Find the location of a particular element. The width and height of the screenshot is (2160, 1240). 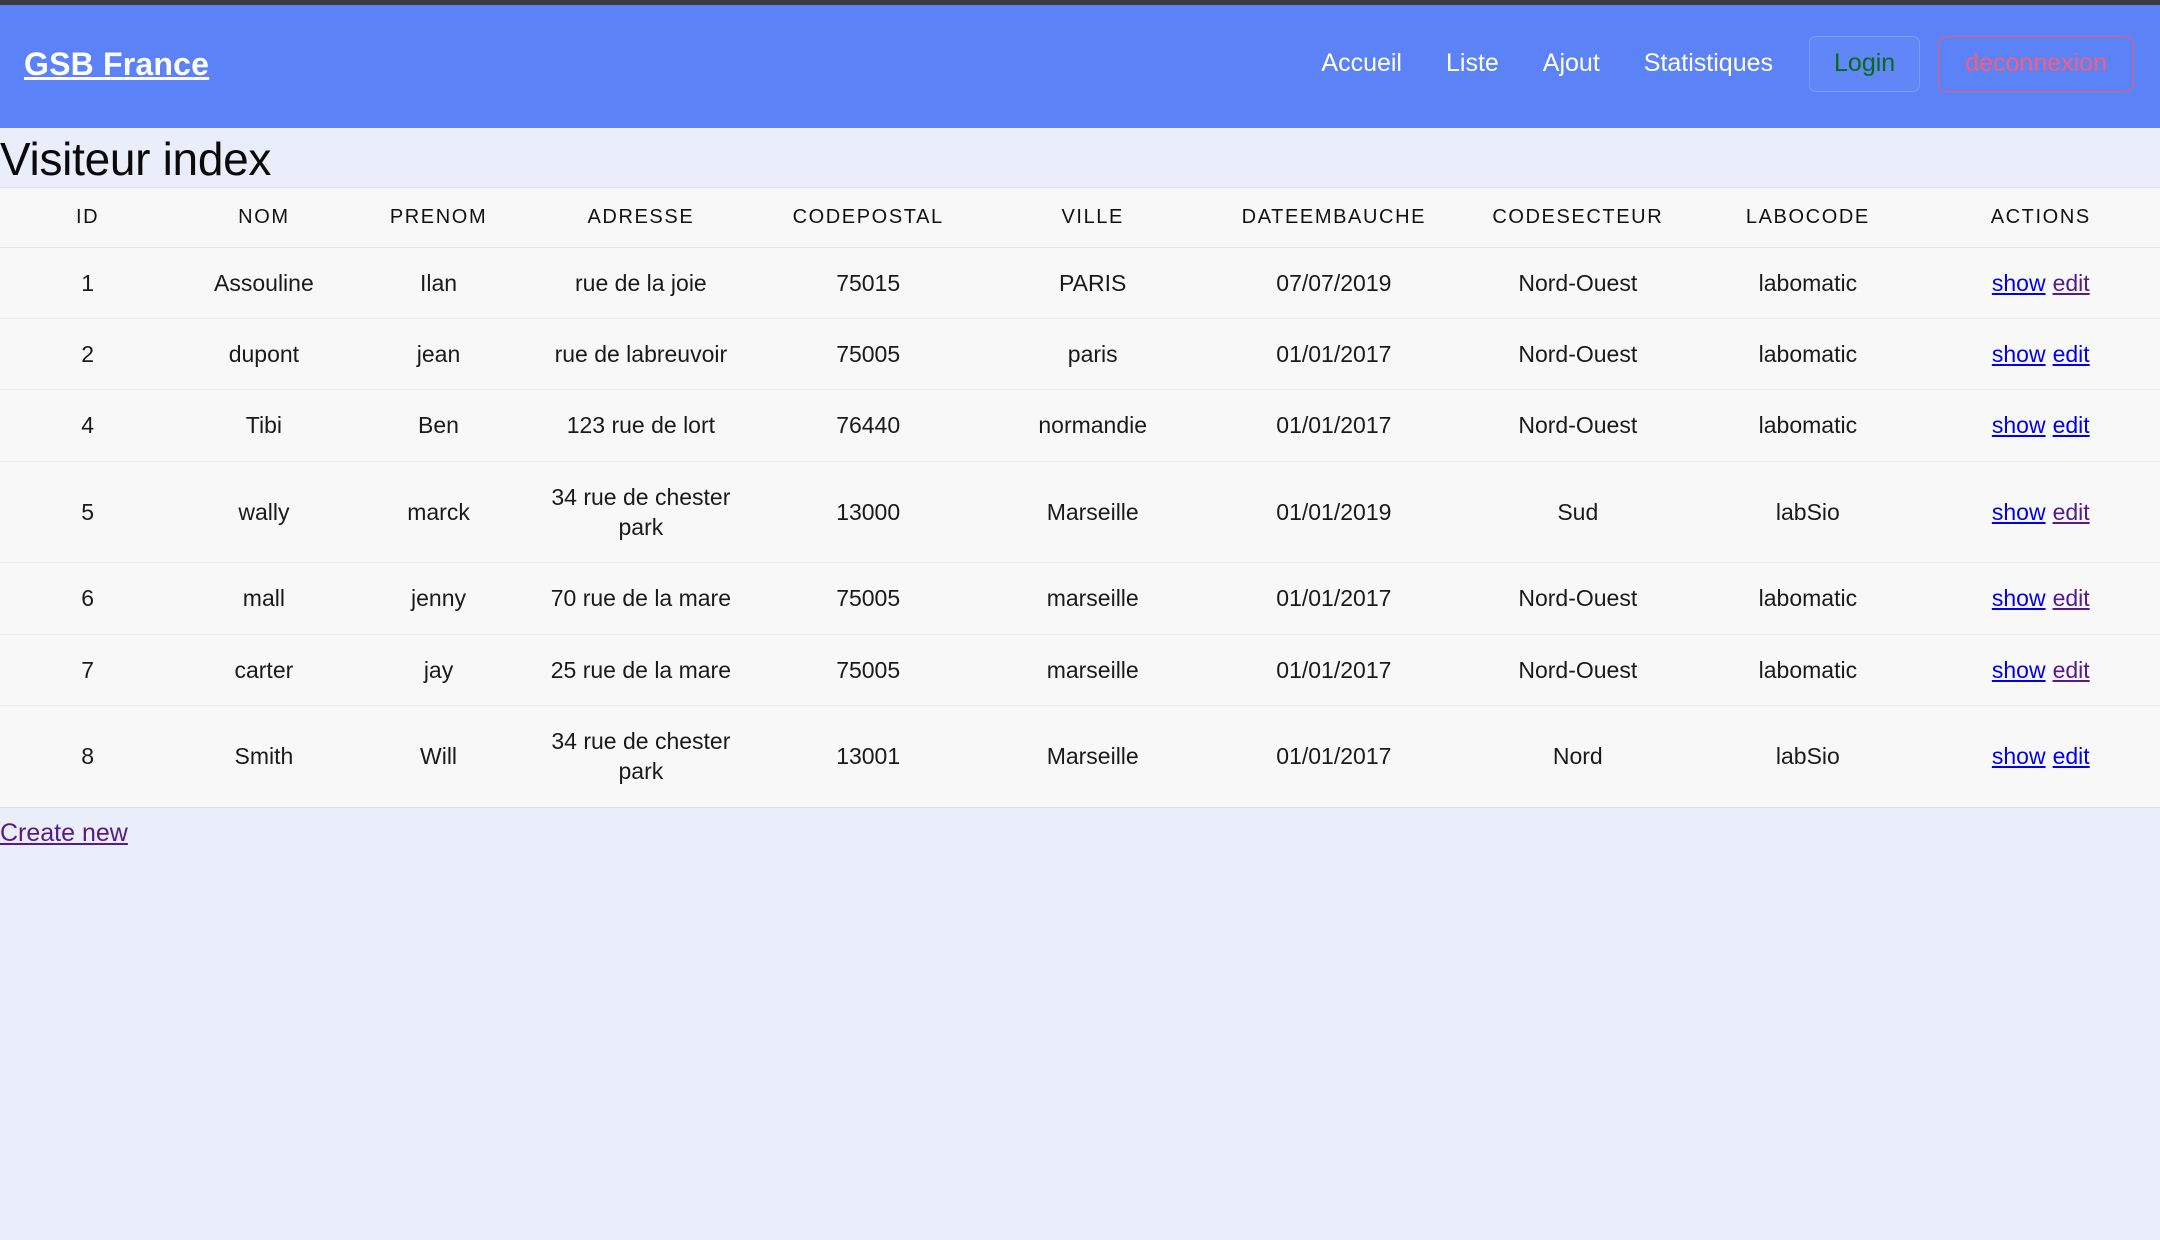

cell-nom: Assouline is located at coordinates (264, 283).